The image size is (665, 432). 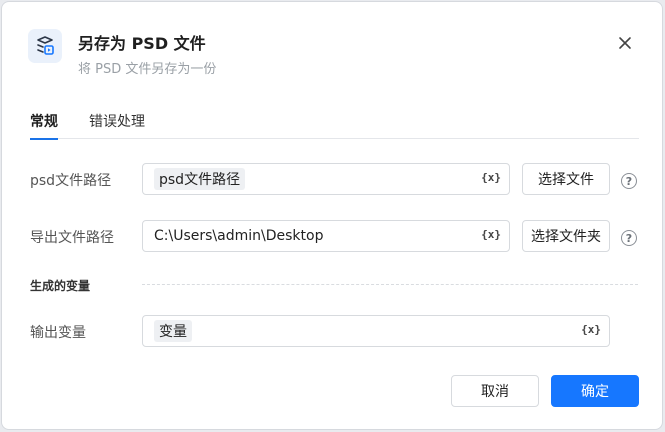 What do you see at coordinates (566, 236) in the screenshot?
I see `select-folder-button: 选择文件夹` at bounding box center [566, 236].